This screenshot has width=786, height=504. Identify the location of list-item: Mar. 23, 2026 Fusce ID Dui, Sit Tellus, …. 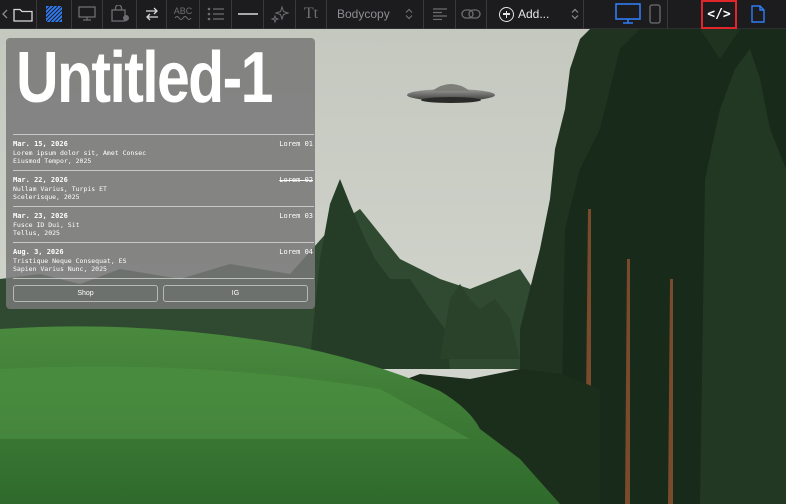
(163, 224).